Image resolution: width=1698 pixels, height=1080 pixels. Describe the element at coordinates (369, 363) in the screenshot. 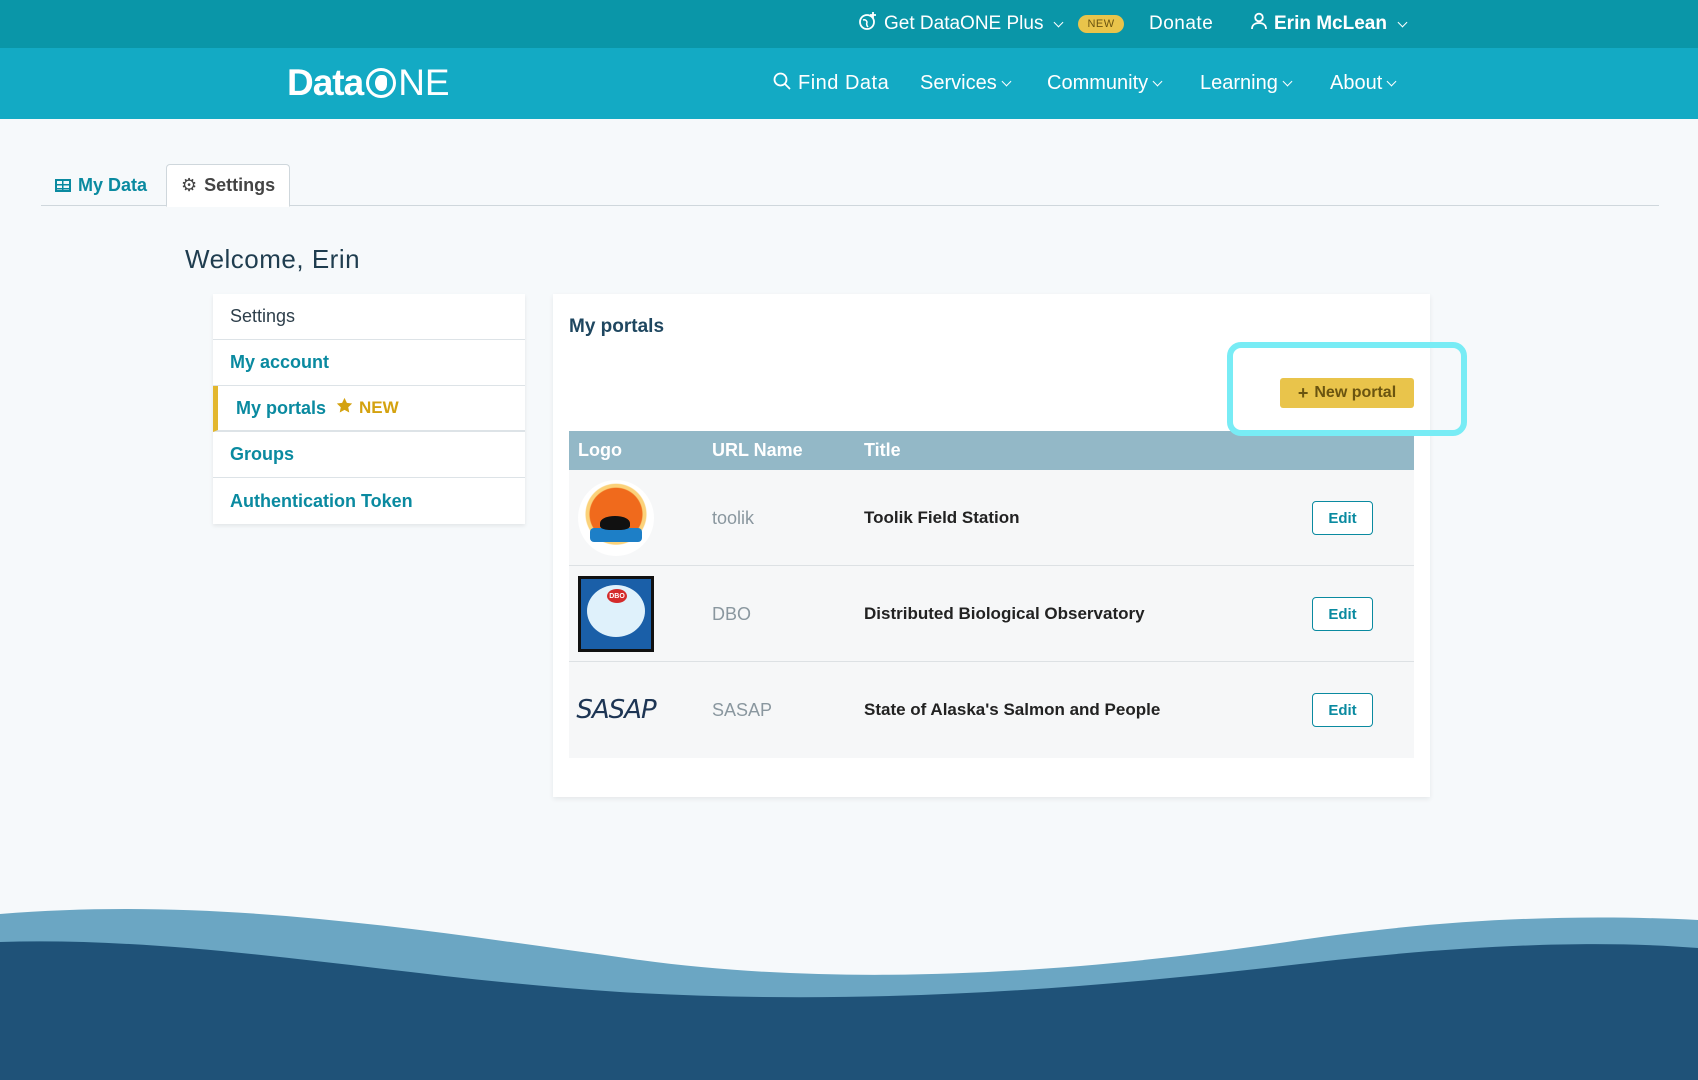

I see `sidebar-item-my-account: My account` at that location.